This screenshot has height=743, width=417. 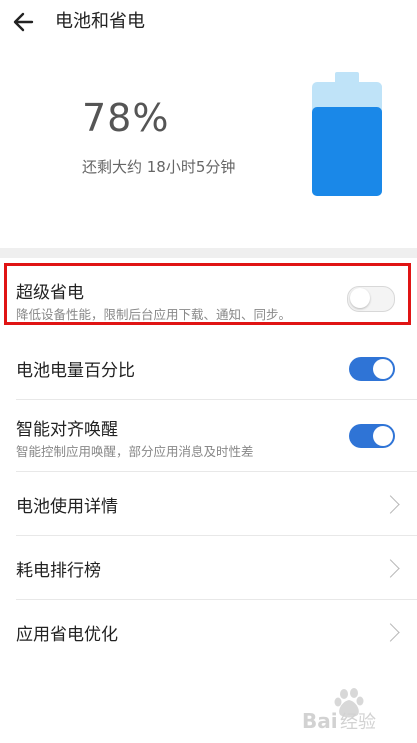 I want to click on header: 电池和省电, so click(x=208, y=22).